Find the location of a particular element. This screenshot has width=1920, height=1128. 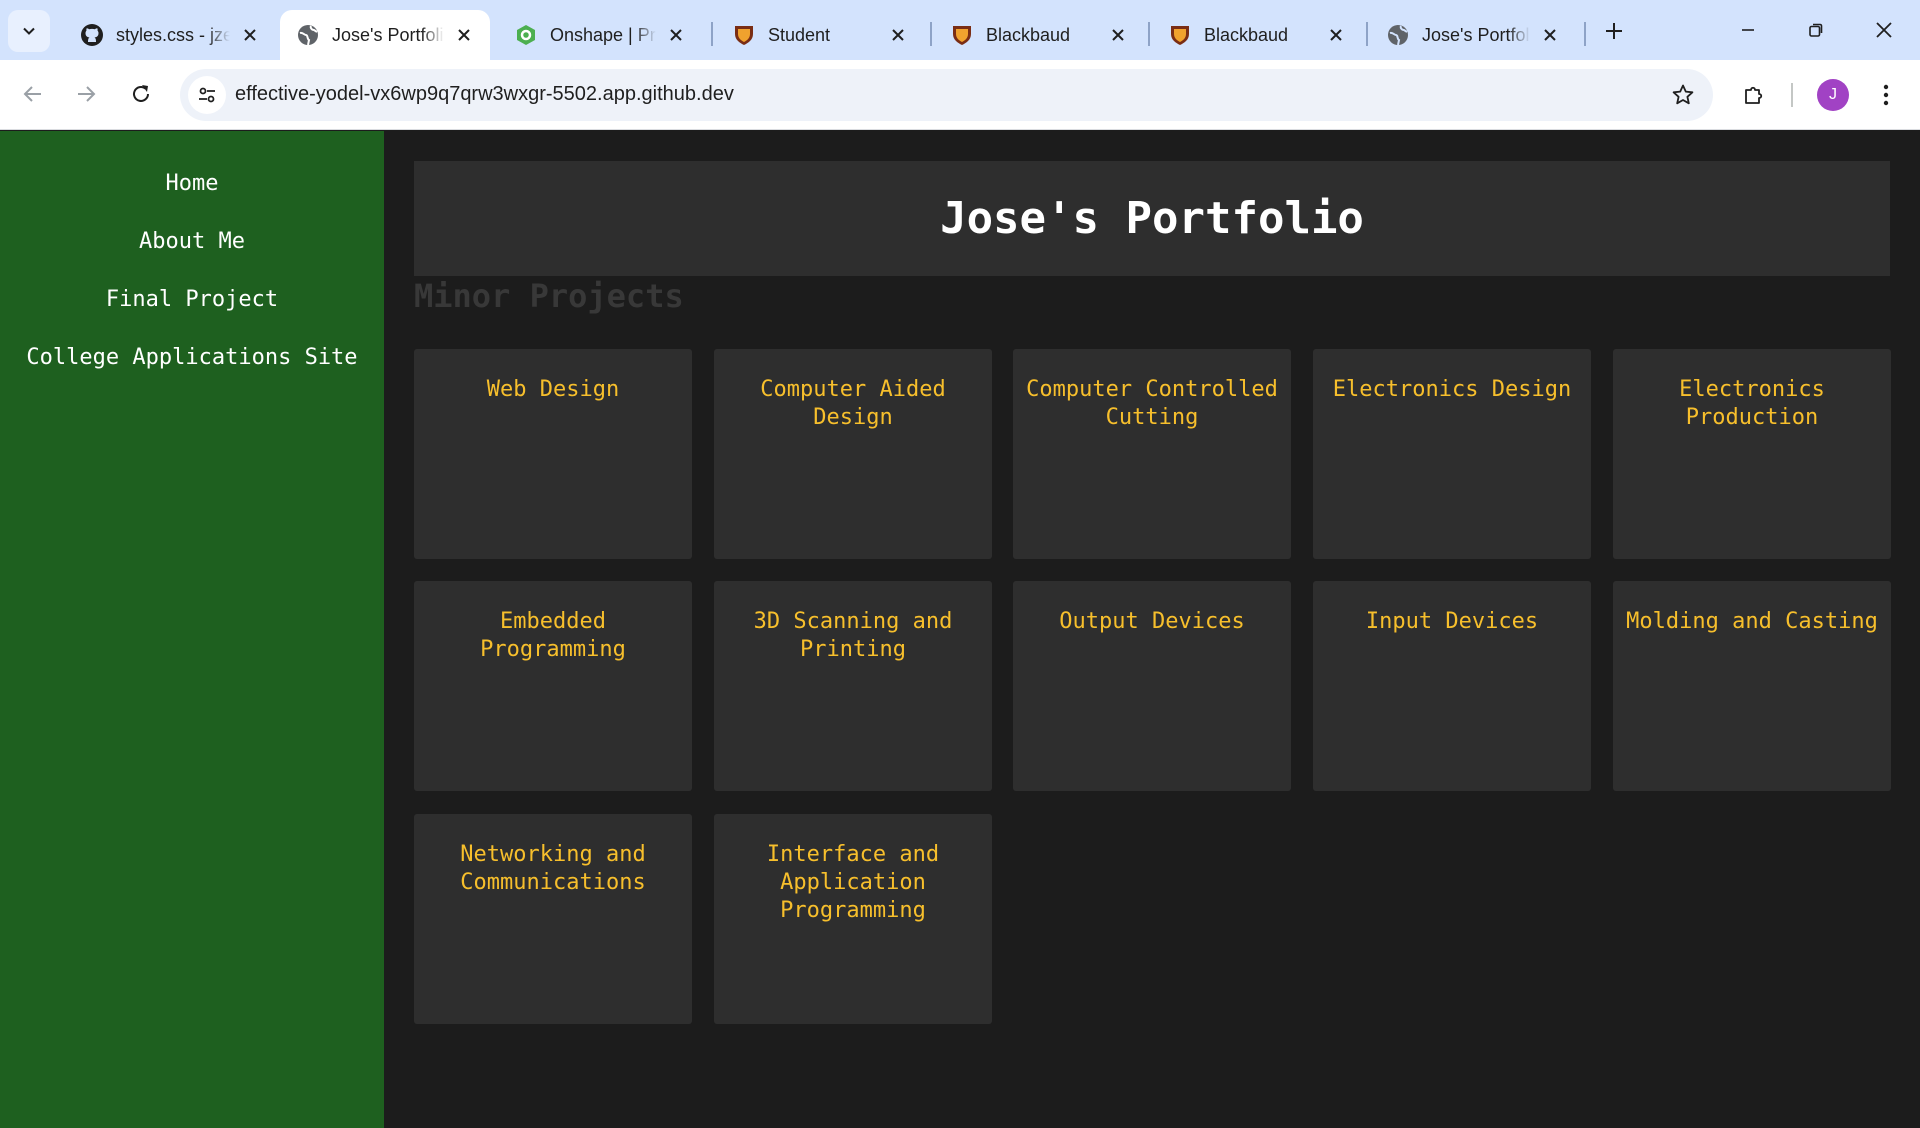

tab-styles-css: styles.css - jzeledon is located at coordinates (170, 35).